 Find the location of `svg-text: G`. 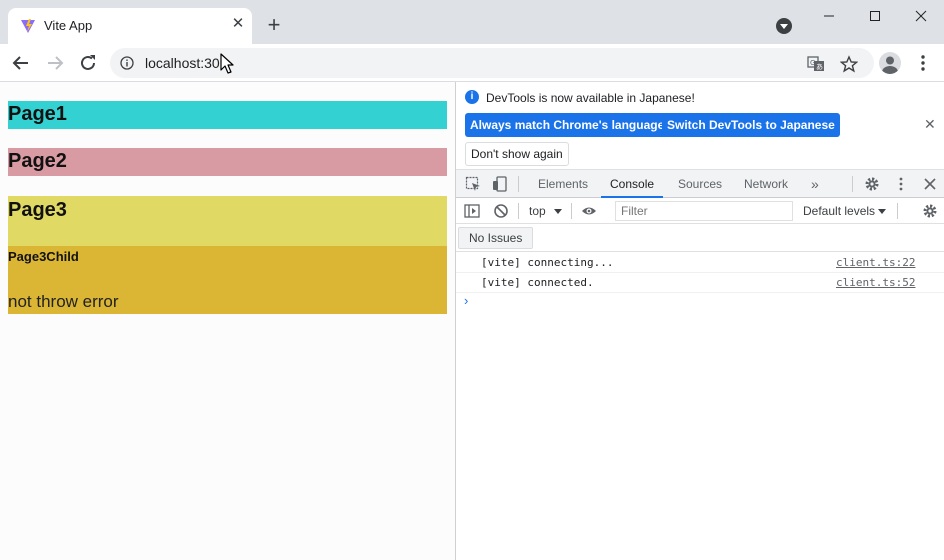

svg-text: G is located at coordinates (812, 63).